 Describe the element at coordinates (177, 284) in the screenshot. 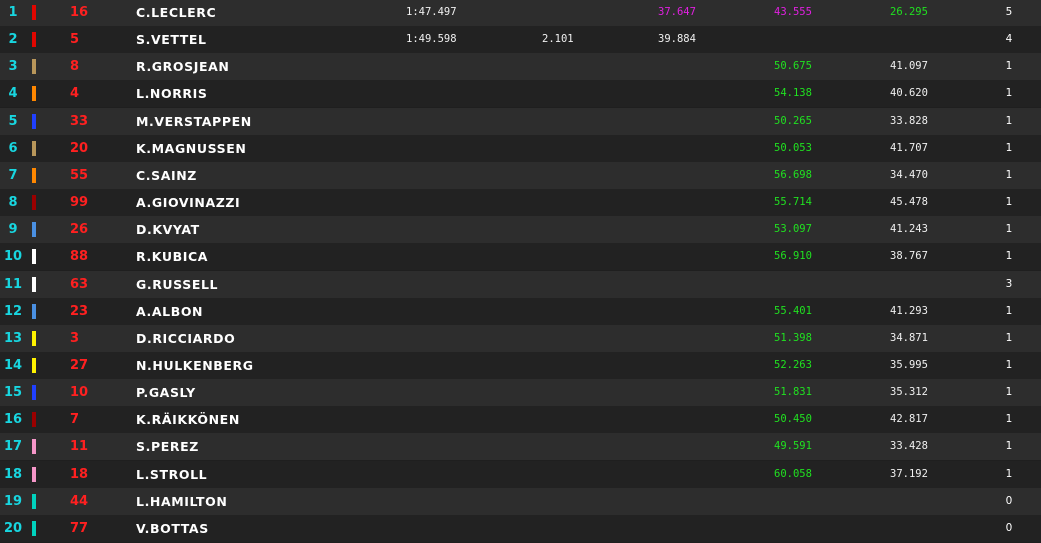

I see `driver-name-cell: G.RUSSELL` at that location.